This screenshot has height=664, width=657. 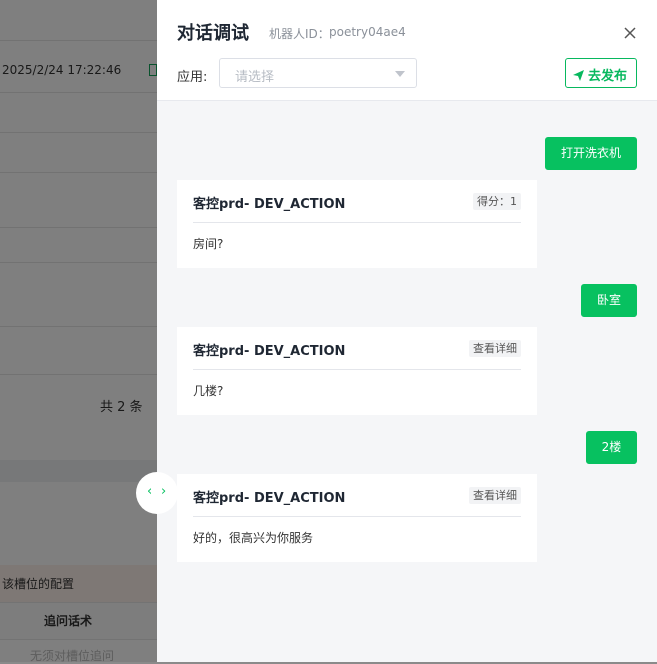 I want to click on app-select-placeholder: 请选择, so click(x=255, y=77).